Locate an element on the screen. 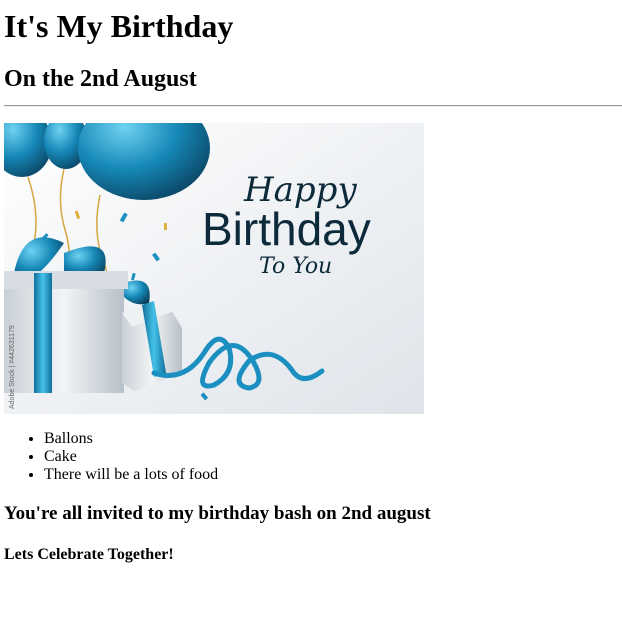  closing-heading: Lets Celebrate Together! is located at coordinates (89, 554).